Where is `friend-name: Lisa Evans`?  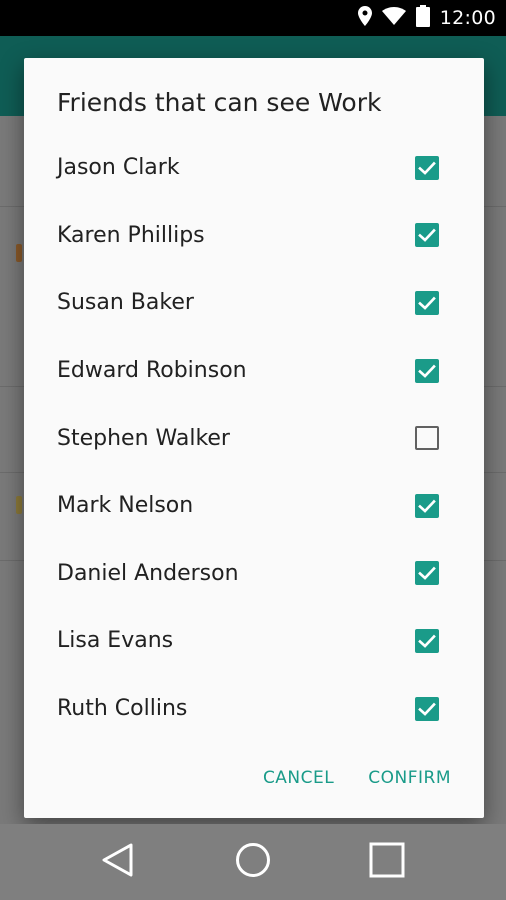 friend-name: Lisa Evans is located at coordinates (115, 641).